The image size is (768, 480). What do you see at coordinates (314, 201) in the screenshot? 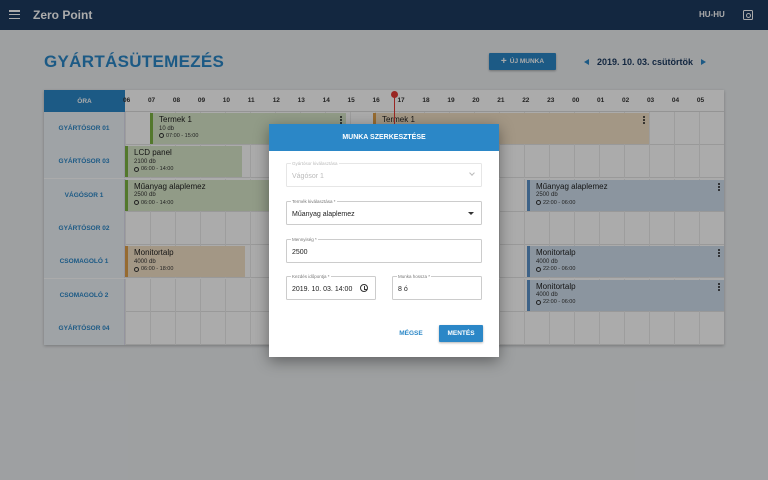
I see `product-select-label: Termék kiválasztása *` at bounding box center [314, 201].